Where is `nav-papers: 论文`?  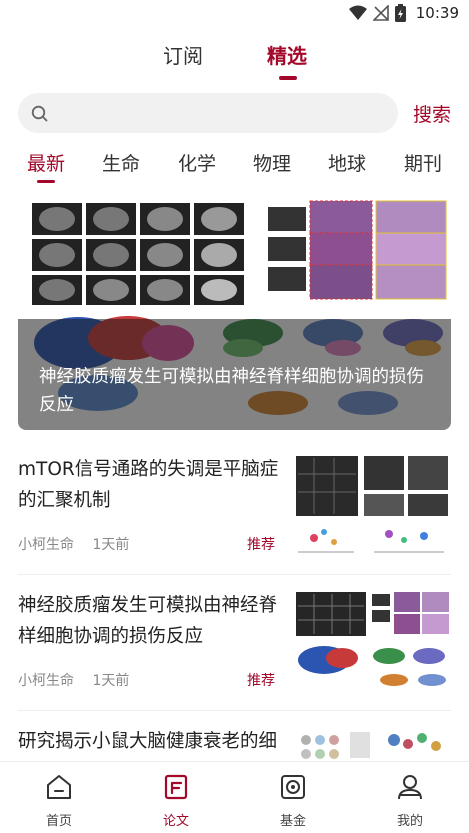 nav-papers: 论文 is located at coordinates (176, 797).